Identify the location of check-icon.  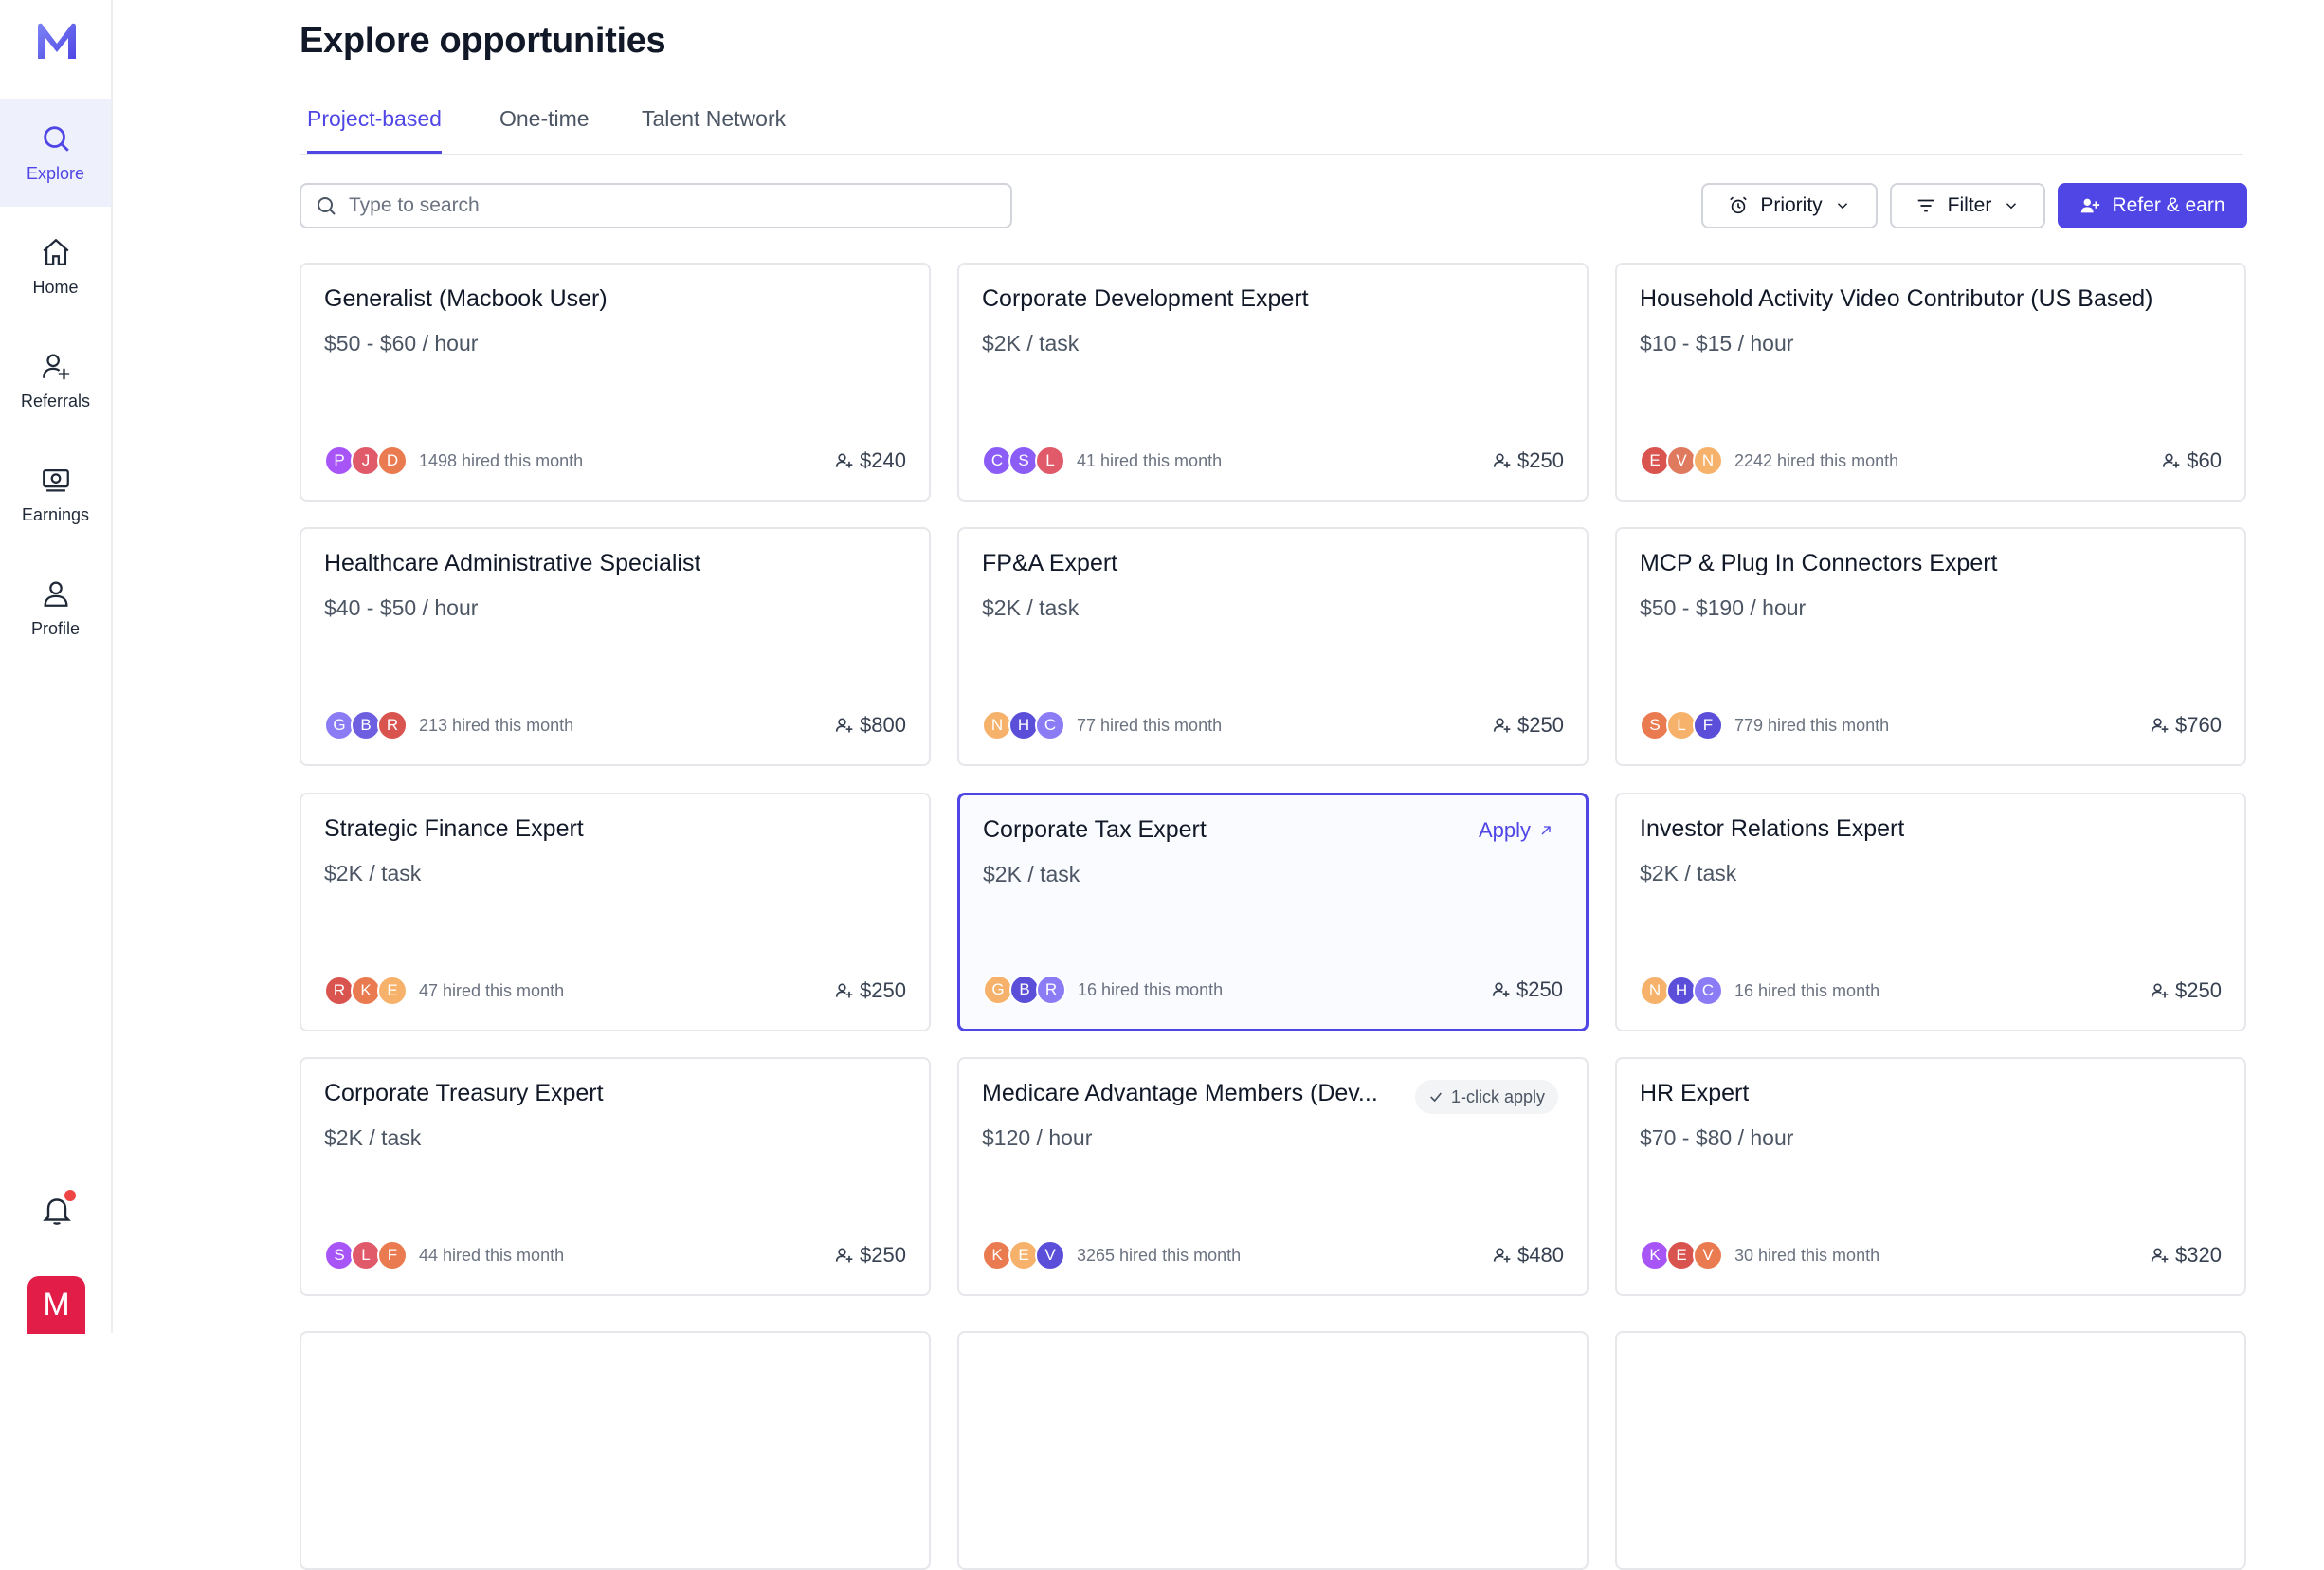
(1436, 1097).